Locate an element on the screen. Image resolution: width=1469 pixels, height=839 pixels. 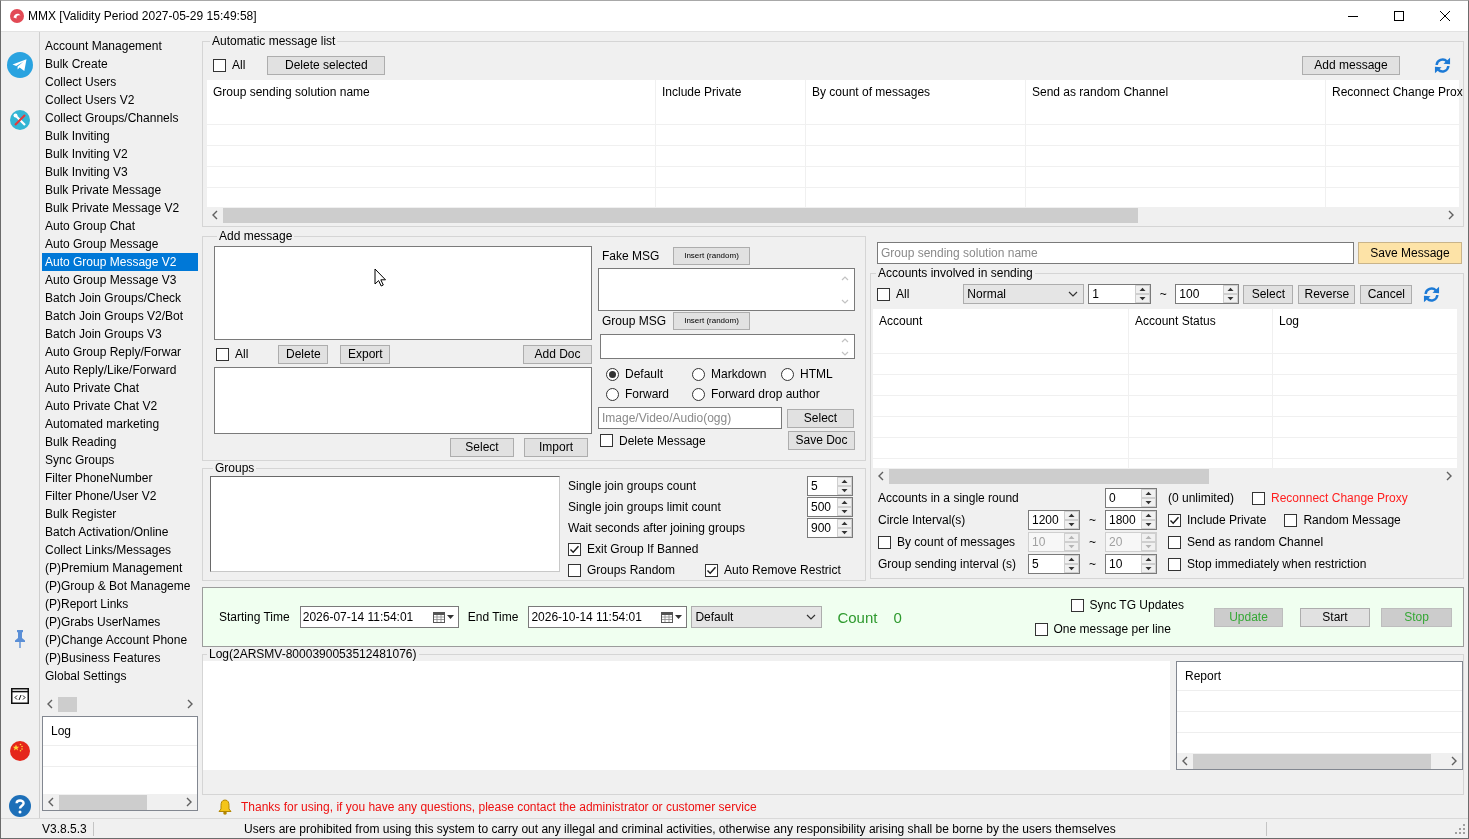
tools-icon is located at coordinates (20, 120).